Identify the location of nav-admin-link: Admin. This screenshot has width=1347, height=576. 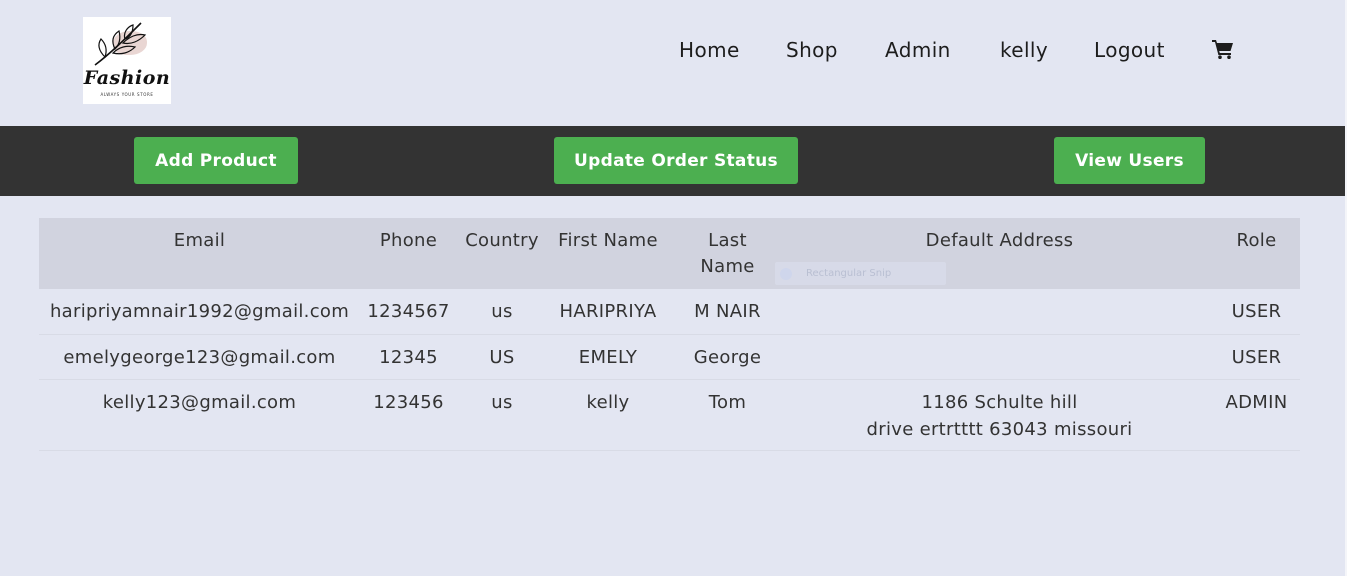
(918, 50).